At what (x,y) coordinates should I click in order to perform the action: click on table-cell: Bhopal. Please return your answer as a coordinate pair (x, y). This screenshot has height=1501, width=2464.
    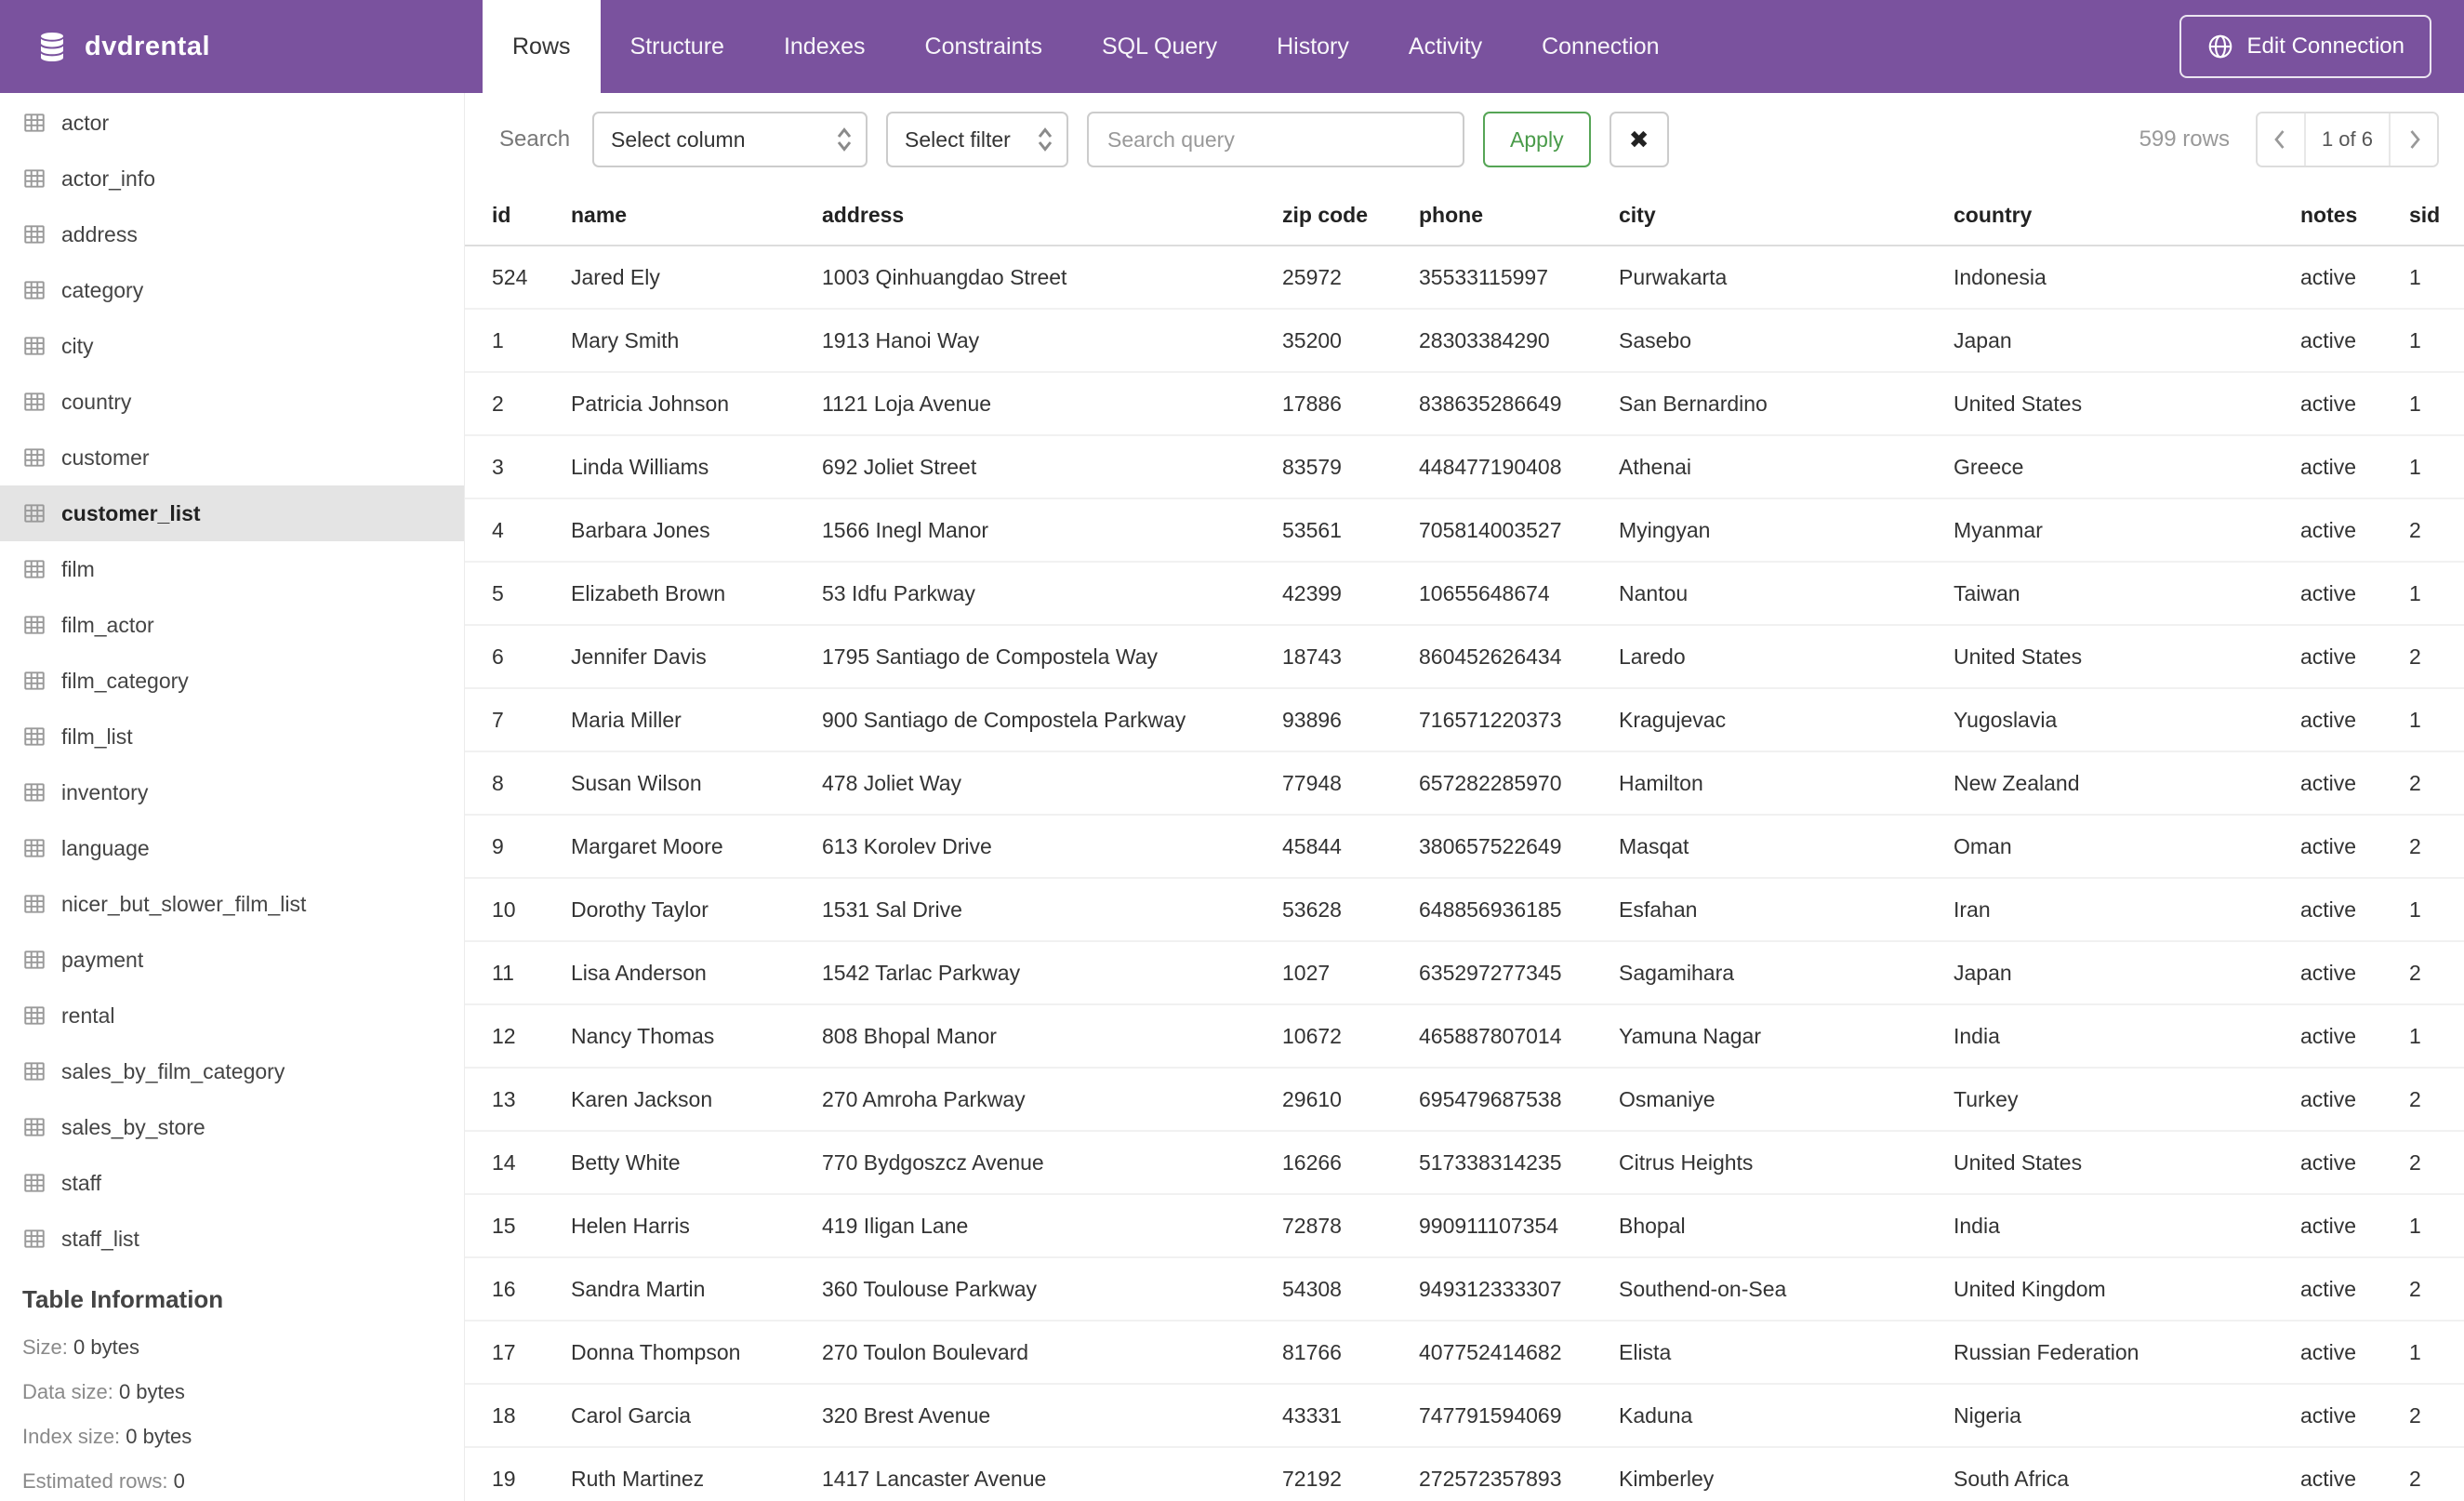
    Looking at the image, I should click on (1786, 1226).